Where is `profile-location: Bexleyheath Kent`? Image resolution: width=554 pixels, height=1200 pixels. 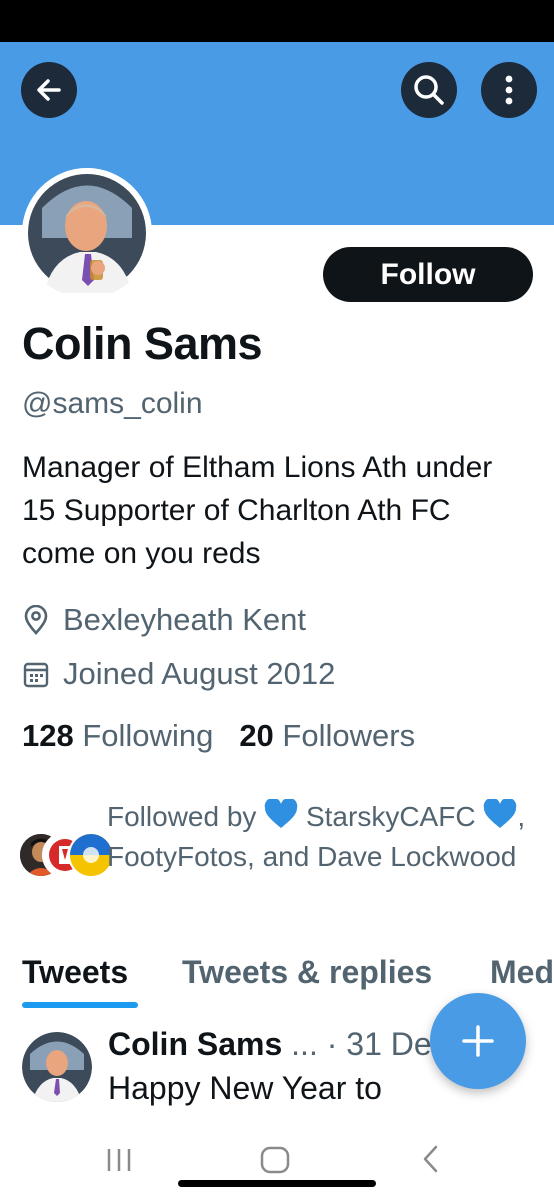 profile-location: Bexleyheath Kent is located at coordinates (164, 620).